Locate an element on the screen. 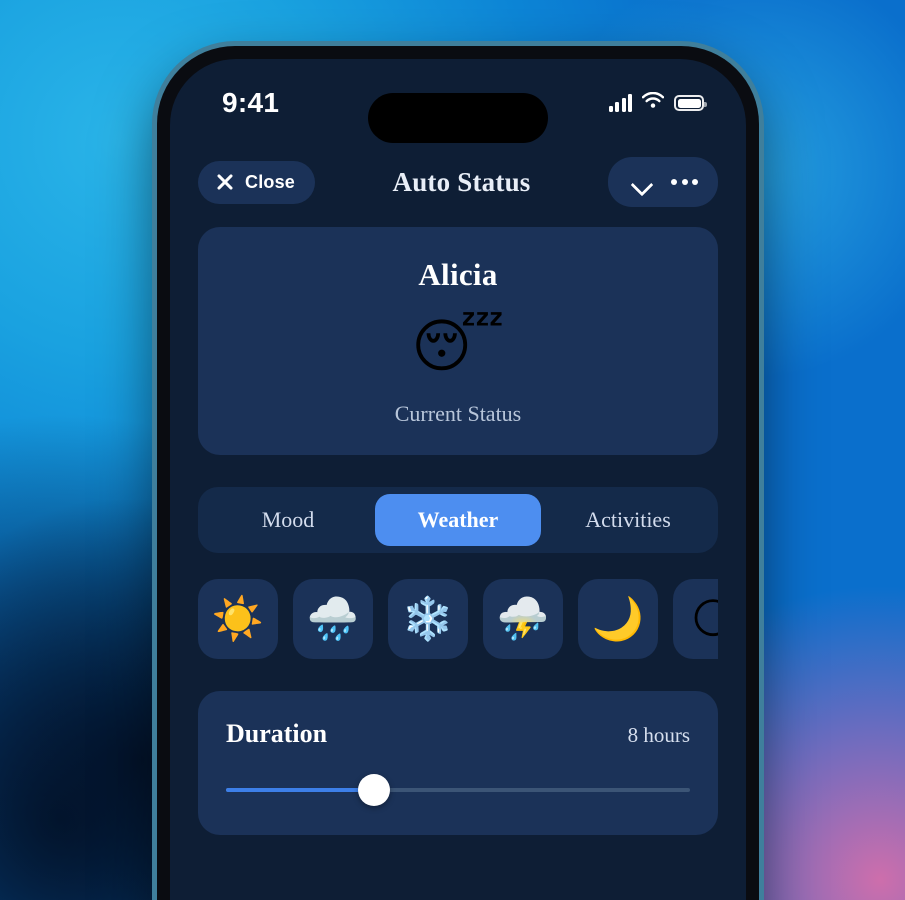 The height and width of the screenshot is (900, 905). status-bar-time: 9:41 is located at coordinates (251, 102).